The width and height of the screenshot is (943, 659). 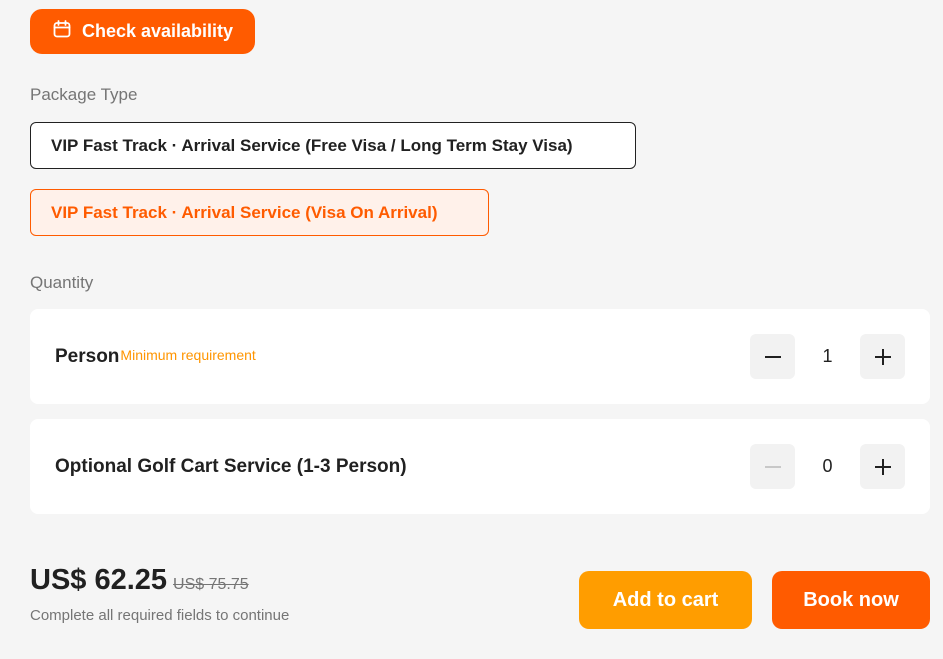 What do you see at coordinates (84, 94) in the screenshot?
I see `package-type-label: Package Type` at bounding box center [84, 94].